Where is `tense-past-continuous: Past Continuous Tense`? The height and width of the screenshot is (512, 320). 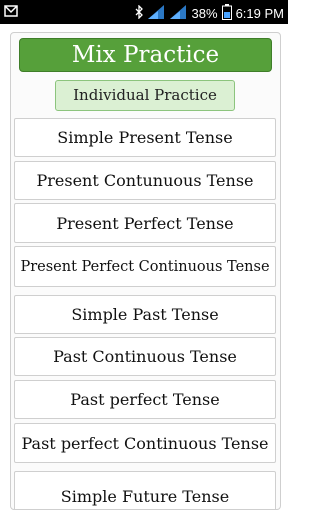
tense-past-continuous: Past Continuous Tense is located at coordinates (145, 356).